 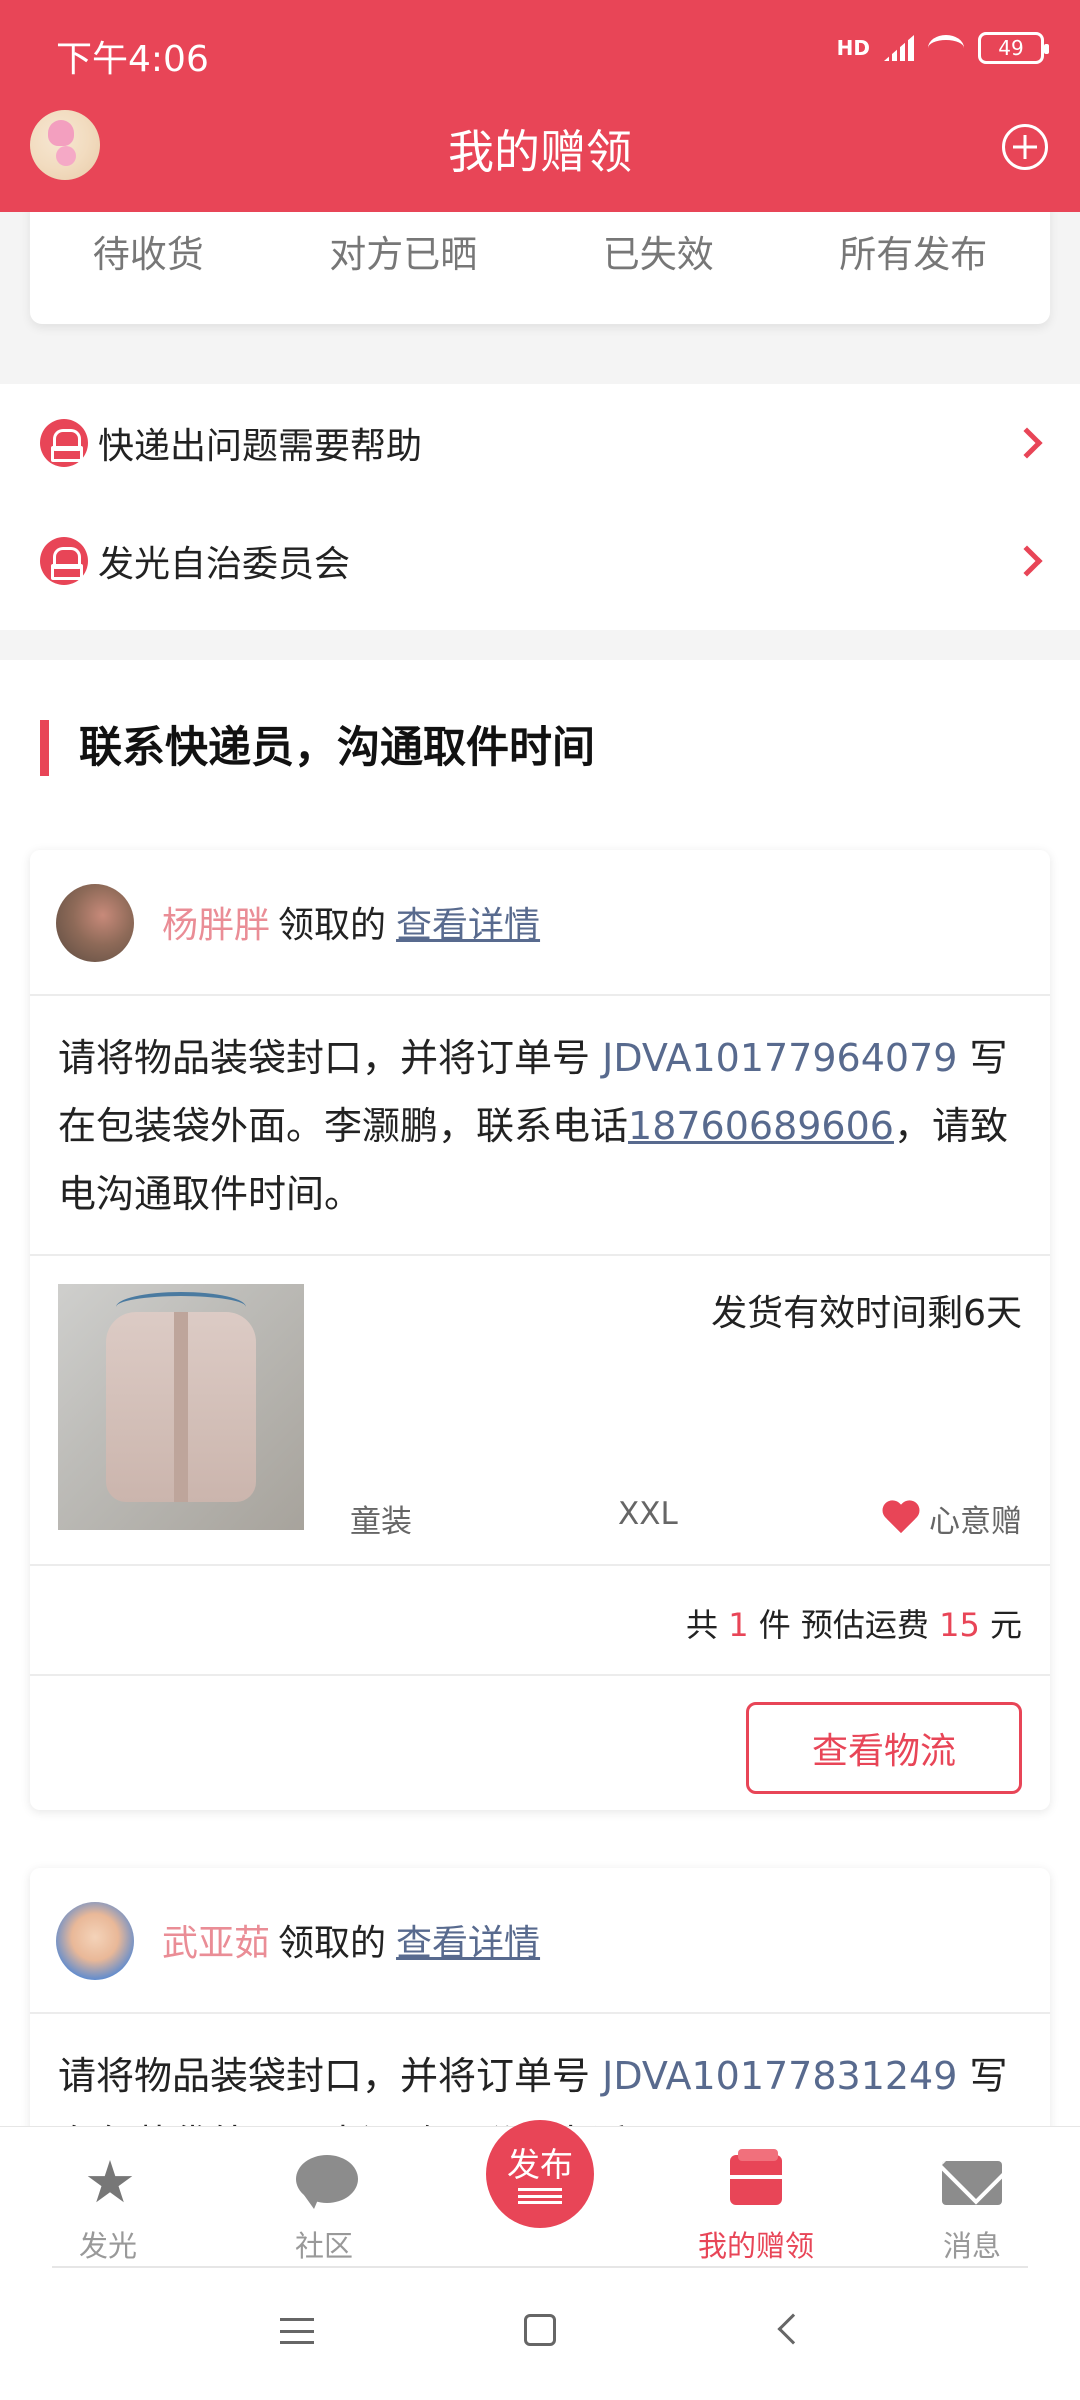 What do you see at coordinates (959, 1625) in the screenshot?
I see `shipping-fee: 15` at bounding box center [959, 1625].